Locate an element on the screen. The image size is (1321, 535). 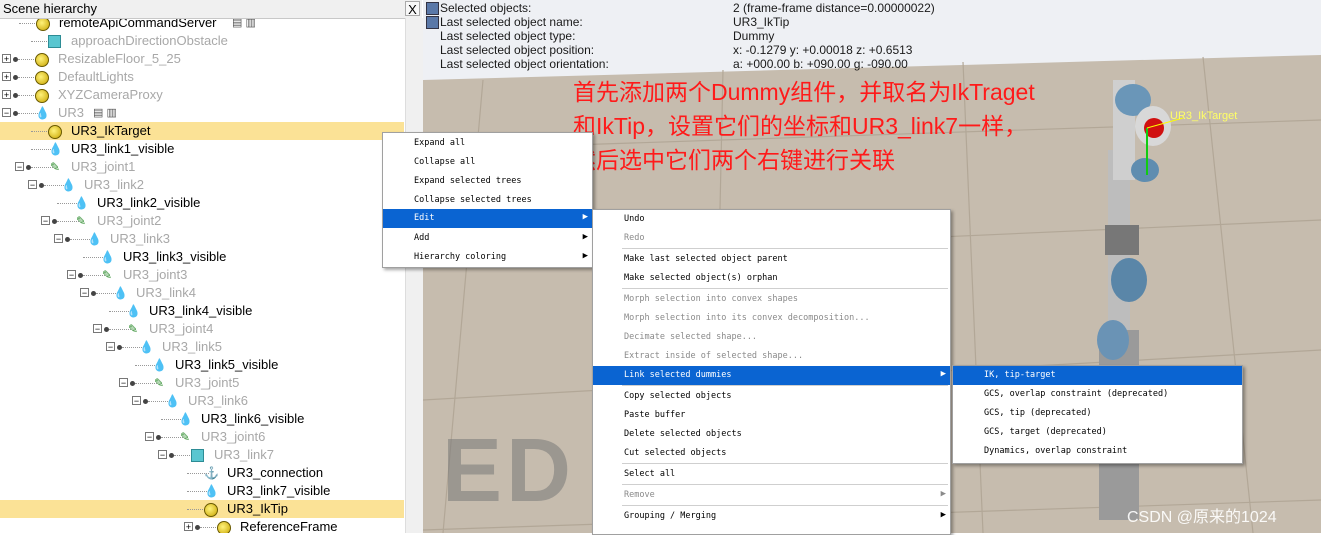
menu-item: Collapse selected trees is located at coordinates (487, 200).